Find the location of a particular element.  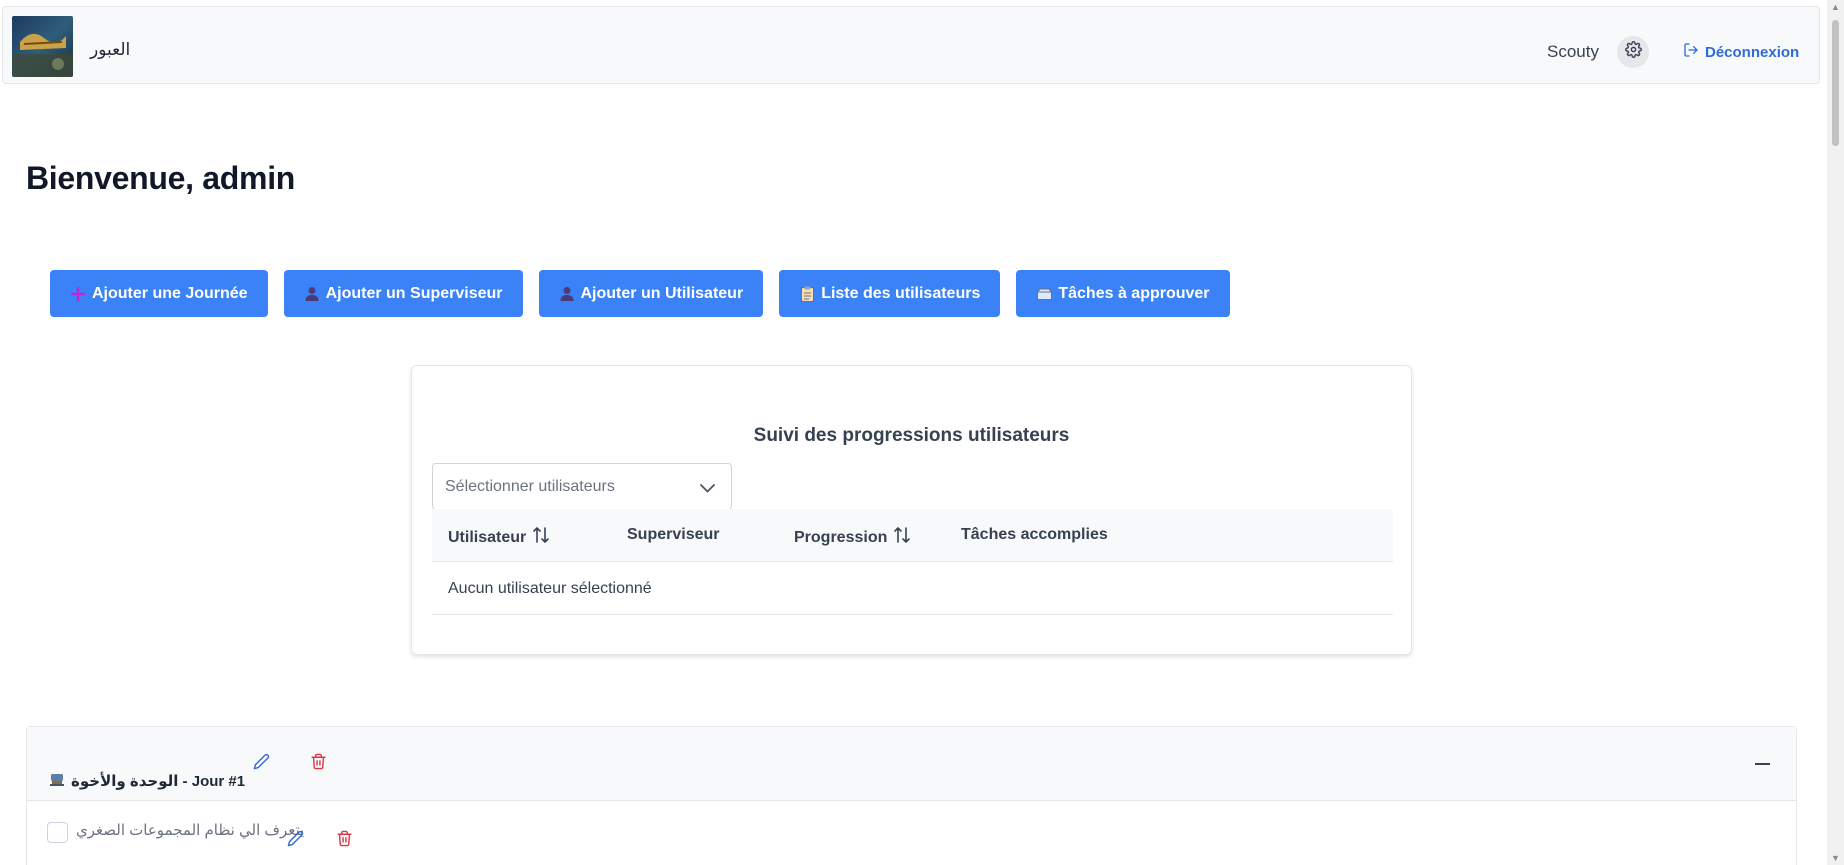

user-list-button: Liste des utilisateurs is located at coordinates (890, 293).